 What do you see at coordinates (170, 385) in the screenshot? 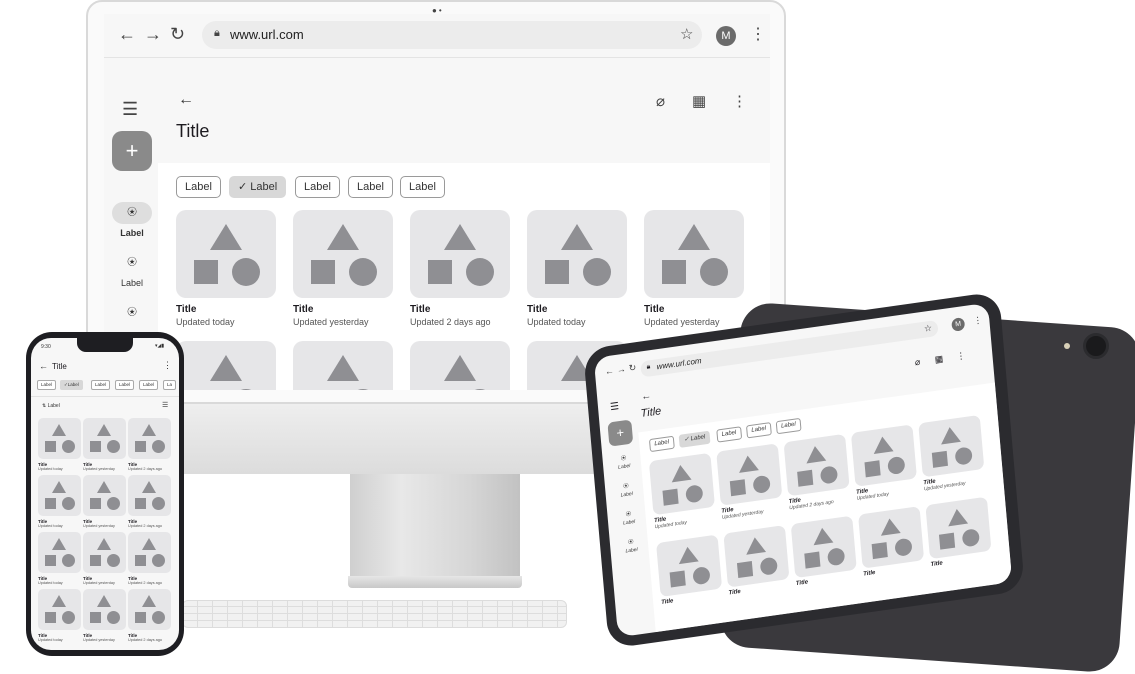
I see `filter-chip: La` at bounding box center [170, 385].